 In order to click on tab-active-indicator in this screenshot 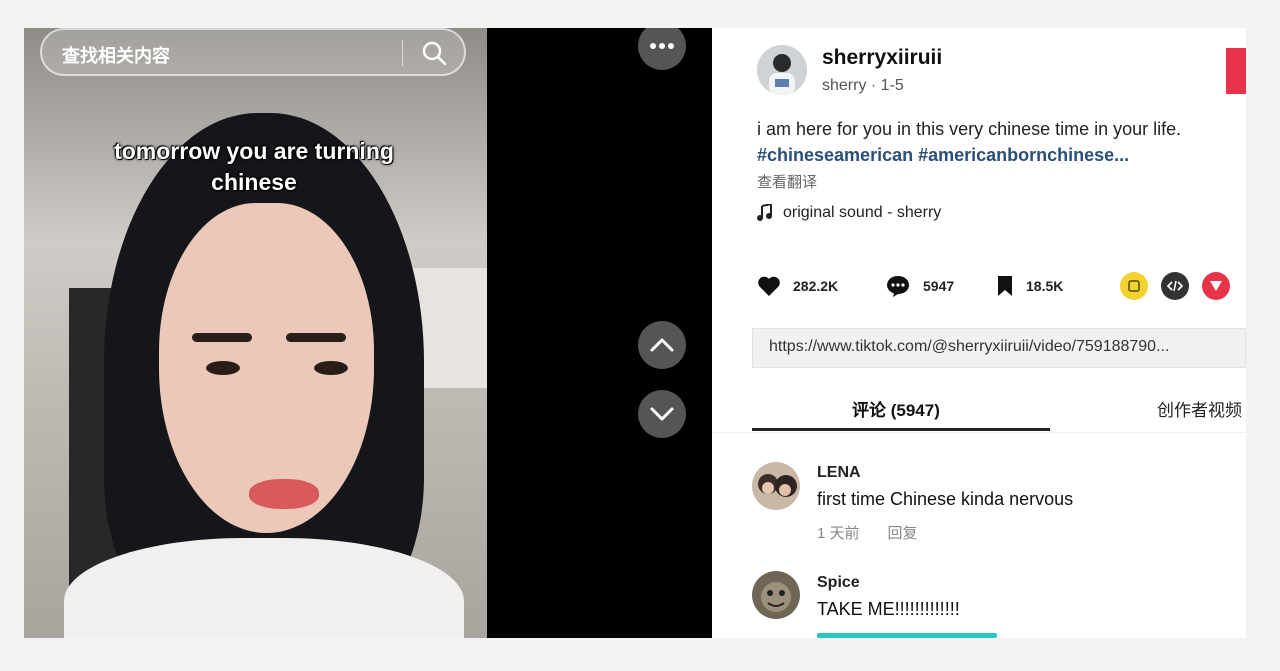, I will do `click(901, 429)`.